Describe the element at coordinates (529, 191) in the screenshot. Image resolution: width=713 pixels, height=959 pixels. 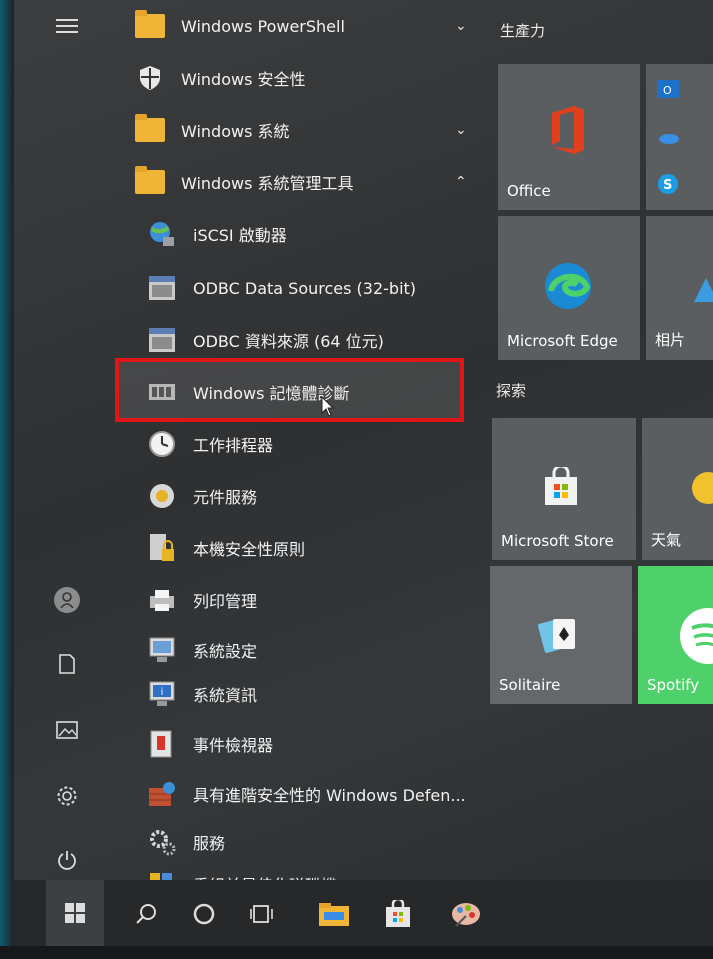
I see `tile-label: Office` at that location.